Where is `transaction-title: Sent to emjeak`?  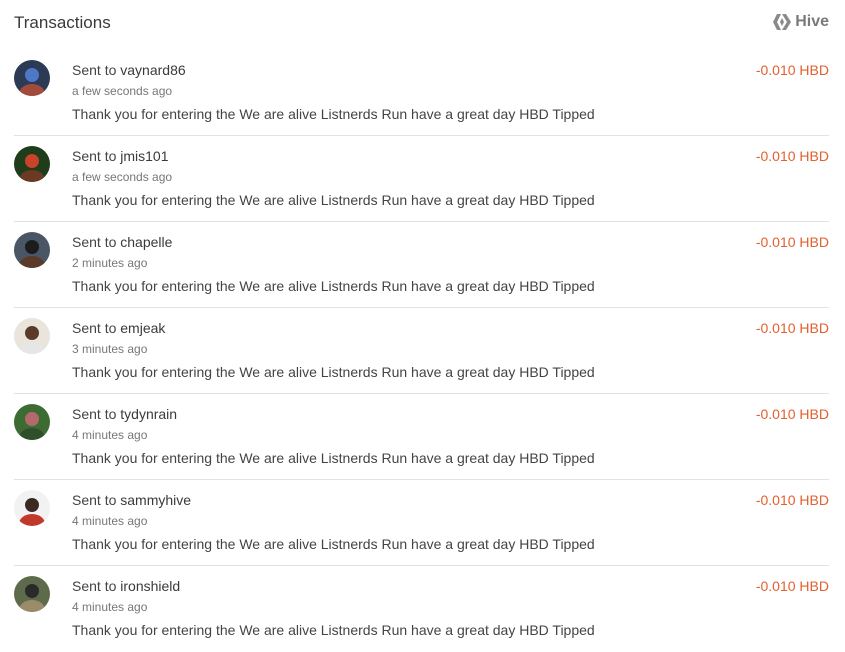 transaction-title: Sent to emjeak is located at coordinates (118, 328).